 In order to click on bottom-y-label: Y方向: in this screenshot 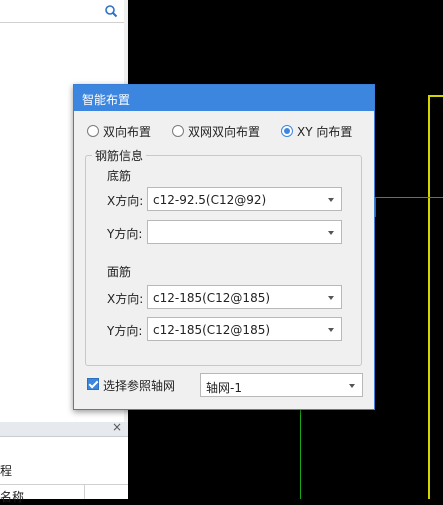, I will do `click(125, 234)`.